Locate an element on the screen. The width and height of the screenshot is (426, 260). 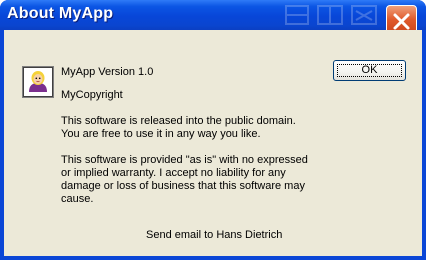
ok-button: OK is located at coordinates (369, 70).